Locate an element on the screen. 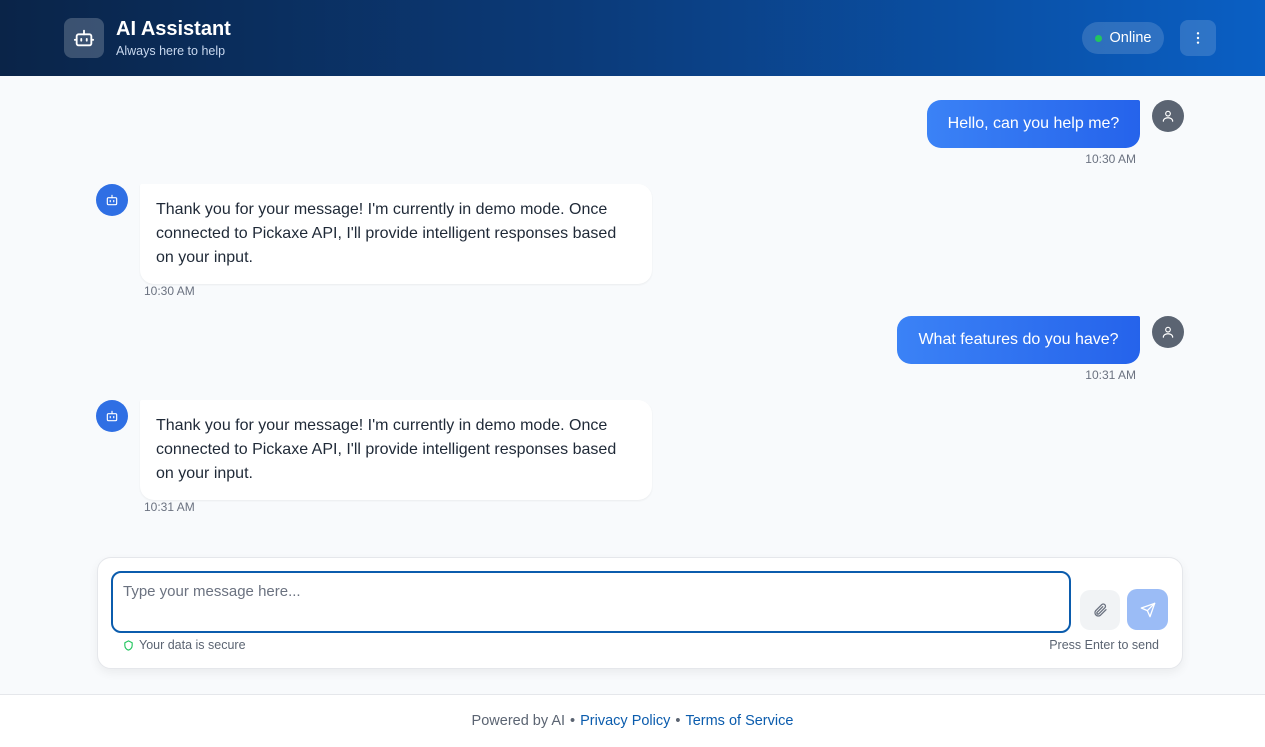 This screenshot has height=747, width=1265. app-title: AI Assistant is located at coordinates (173, 29).